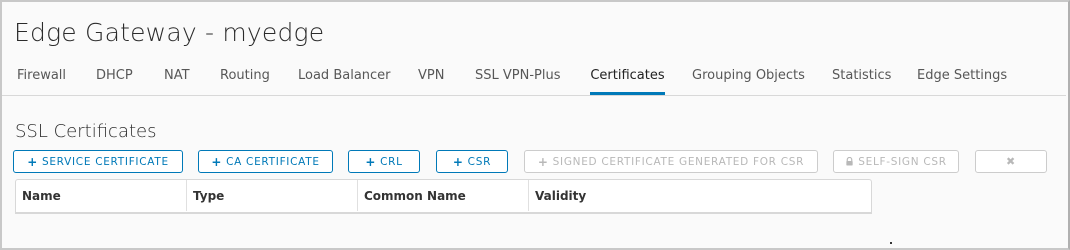  Describe the element at coordinates (699, 195) in the screenshot. I see `column-header-validity: Validity` at that location.